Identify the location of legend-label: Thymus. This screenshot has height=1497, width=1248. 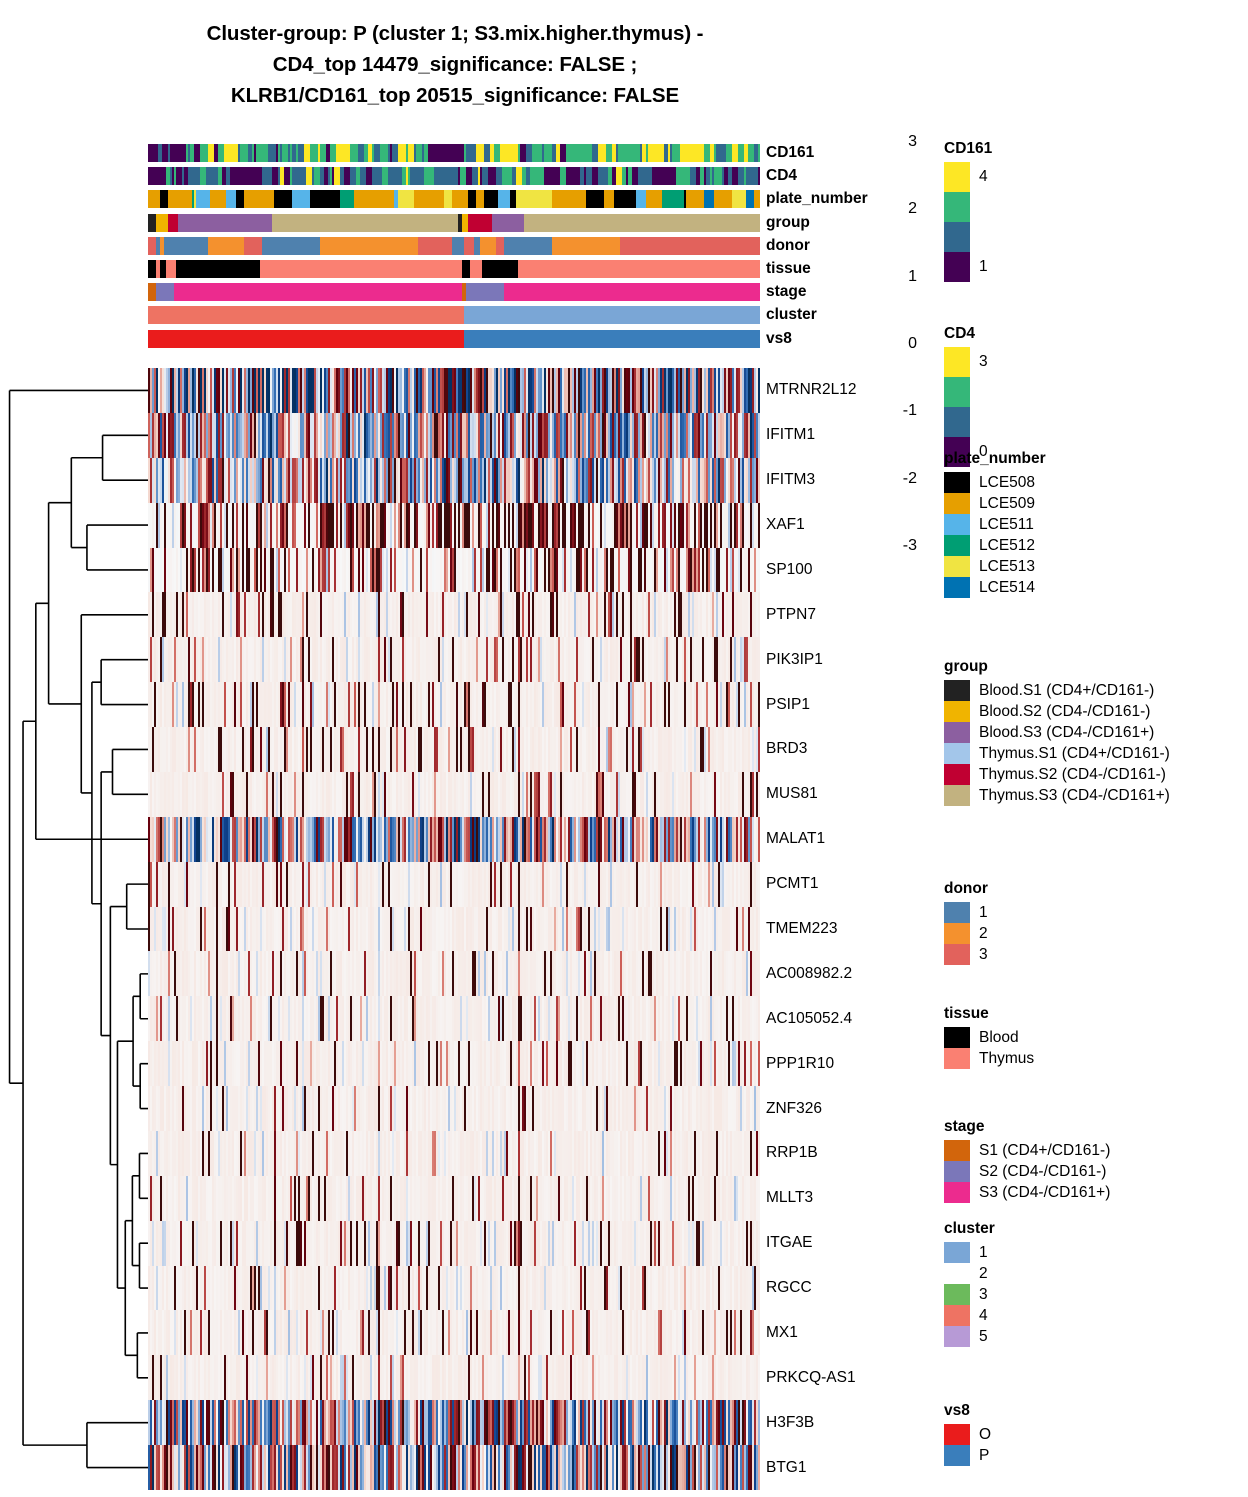
(1007, 1058).